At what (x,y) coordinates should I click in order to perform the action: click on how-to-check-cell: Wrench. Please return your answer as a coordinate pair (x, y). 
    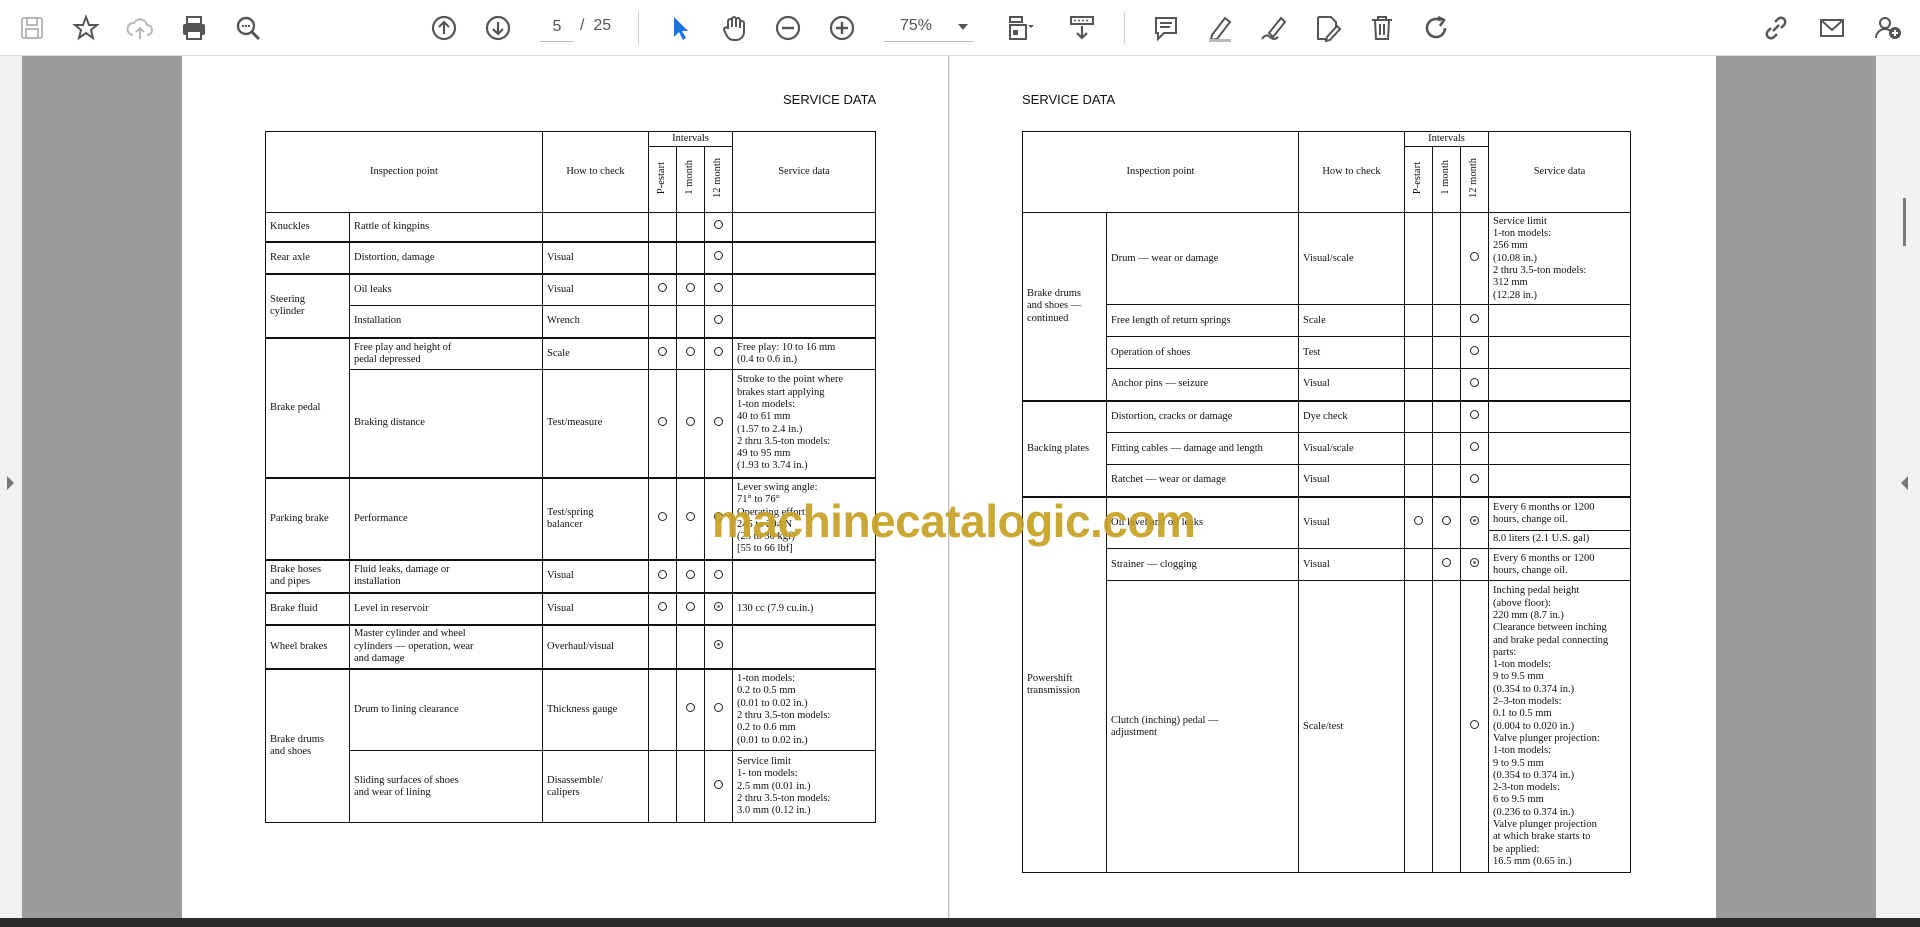
    Looking at the image, I should click on (596, 322).